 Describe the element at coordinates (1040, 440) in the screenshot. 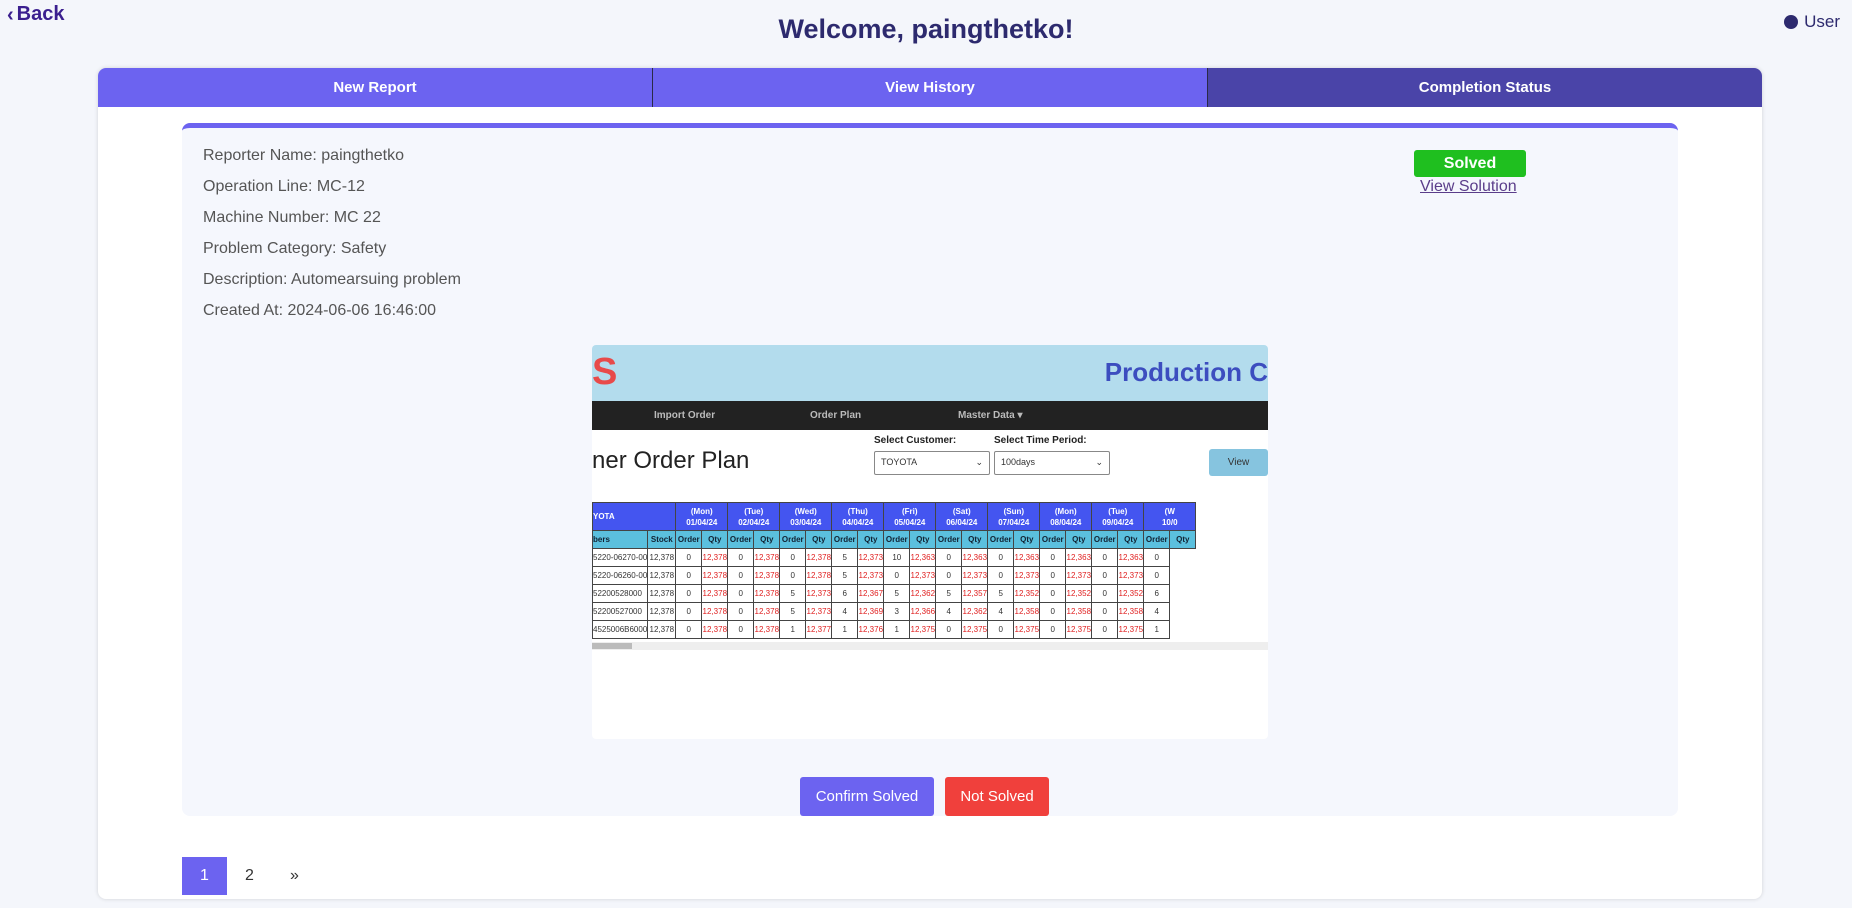

I see `screenshot-period-label: Select Time Period:` at that location.